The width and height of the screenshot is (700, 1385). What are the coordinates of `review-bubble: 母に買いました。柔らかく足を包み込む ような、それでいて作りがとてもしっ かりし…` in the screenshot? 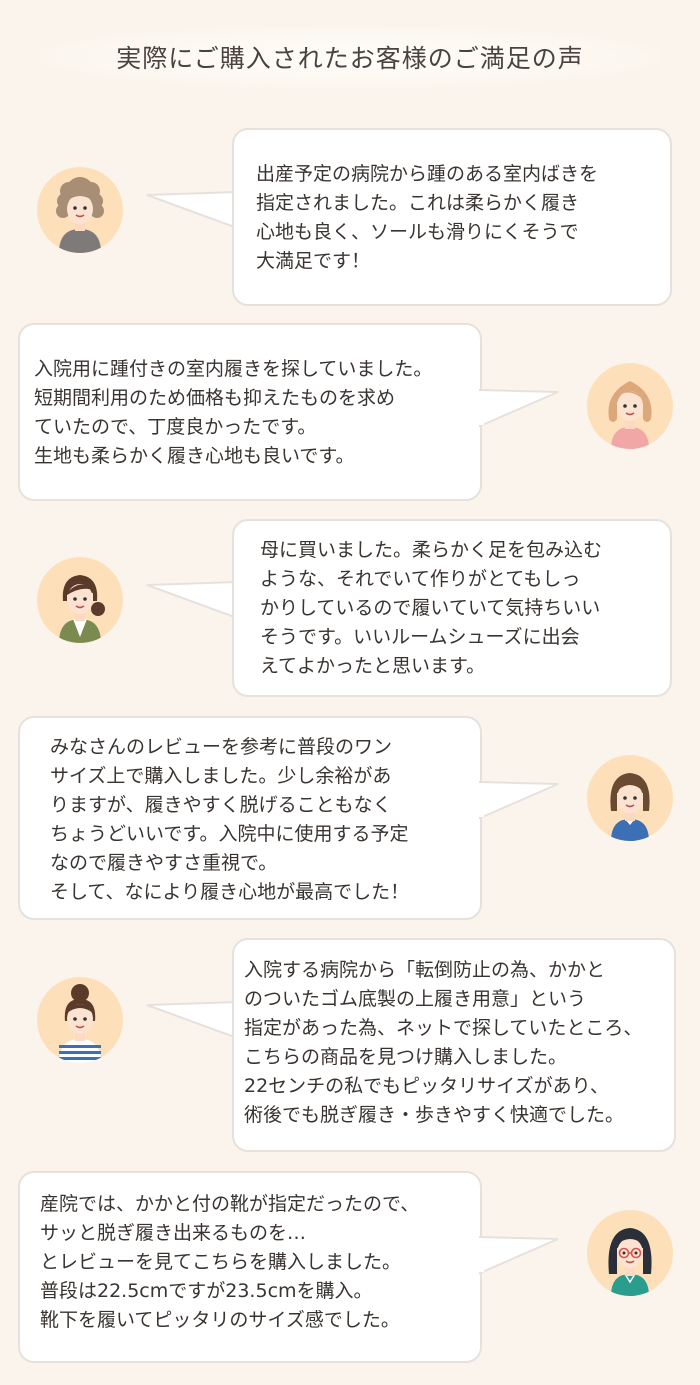 It's located at (452, 608).